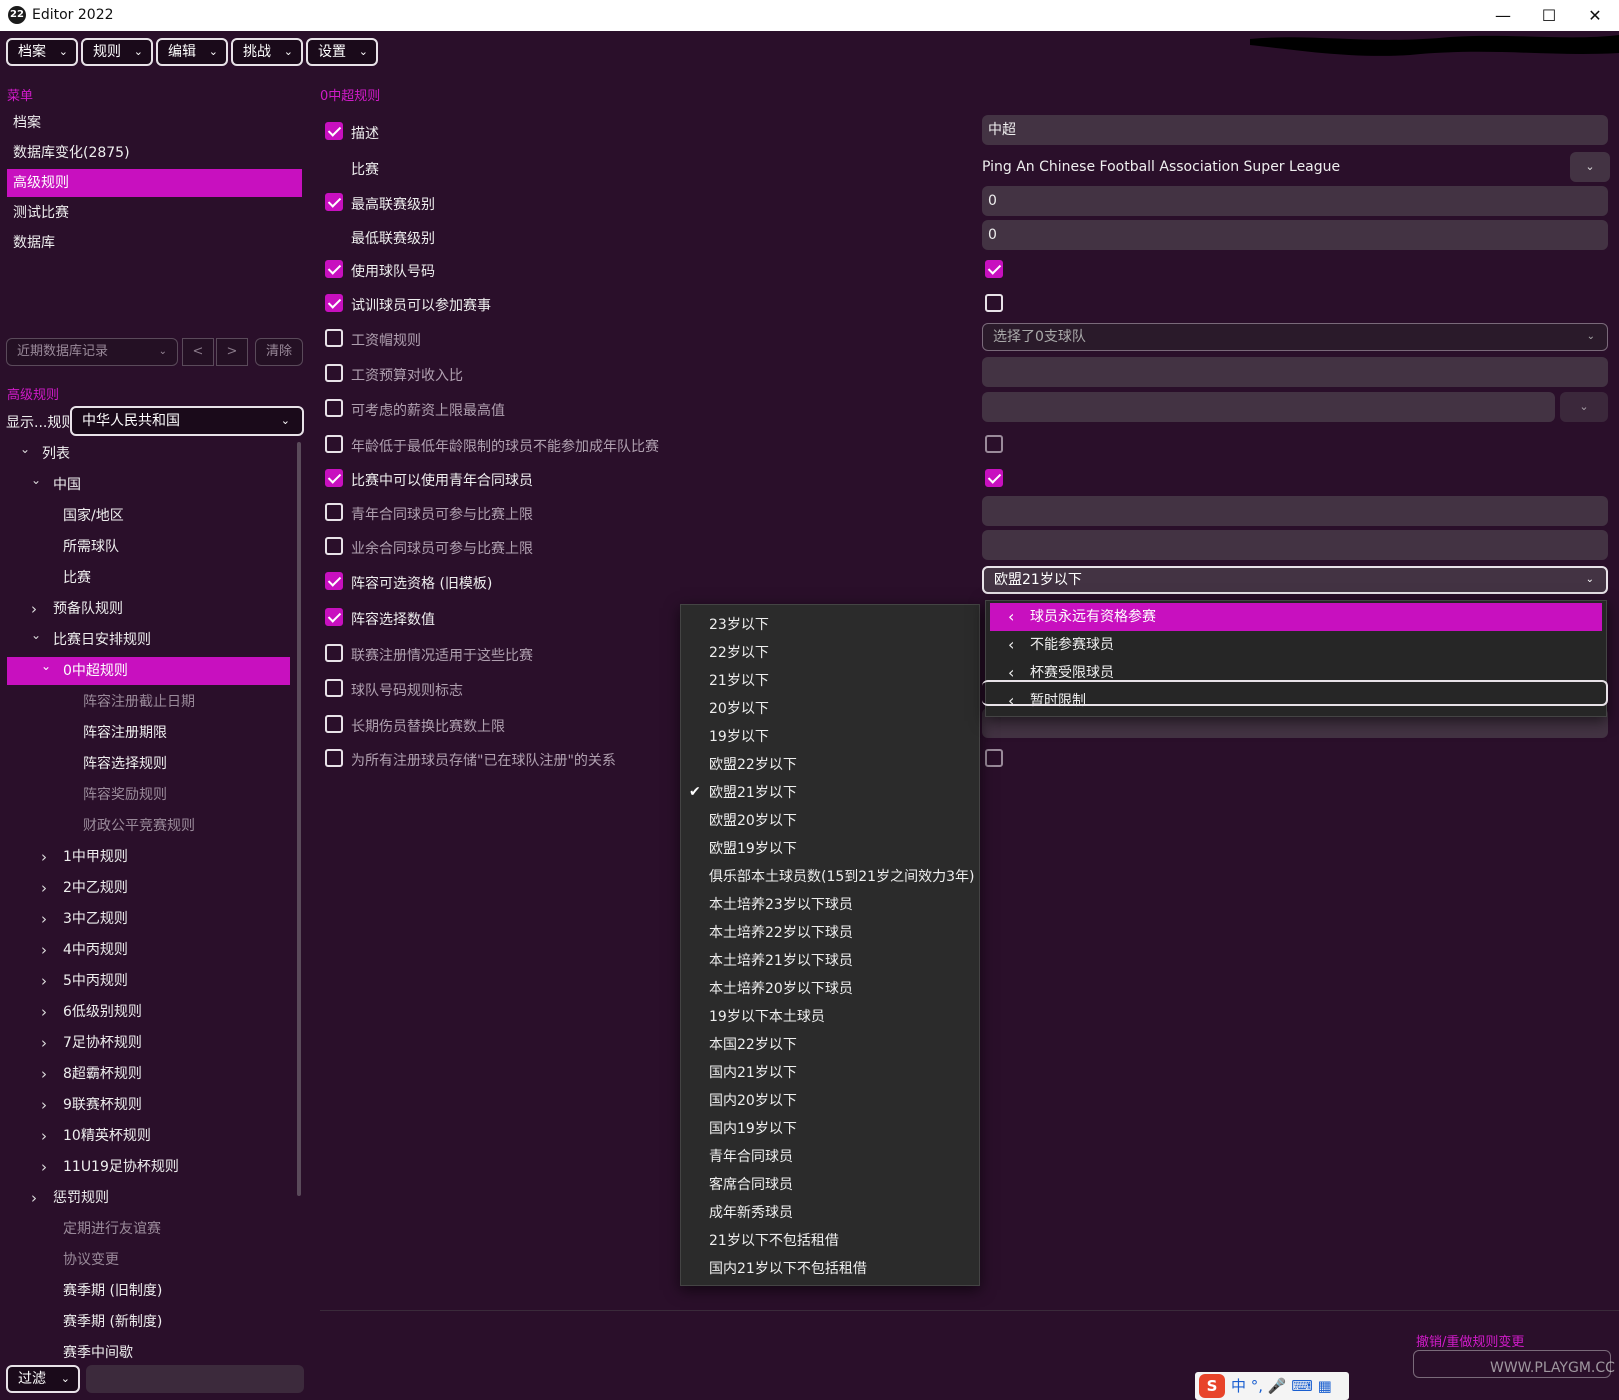 This screenshot has height=1400, width=1619. What do you see at coordinates (1295, 580) in the screenshot?
I see `select-field: 欧盟21岁以下 ⌄` at bounding box center [1295, 580].